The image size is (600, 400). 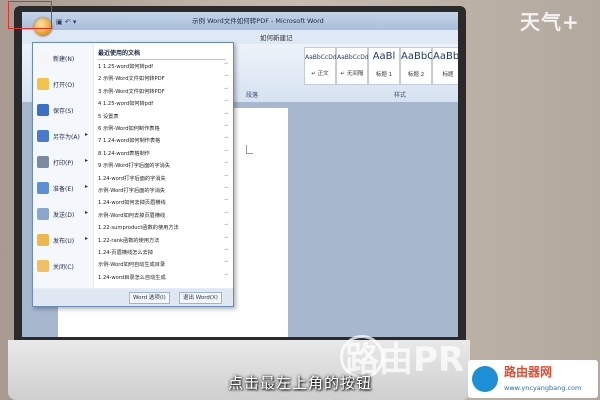 What do you see at coordinates (400, 95) in the screenshot?
I see `group-label-styles: 样式` at bounding box center [400, 95].